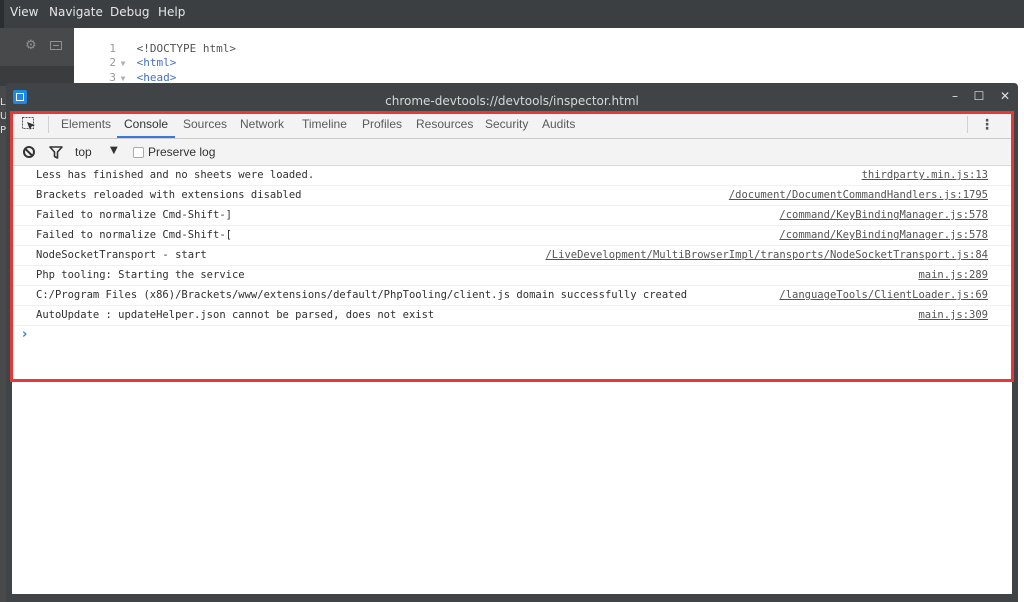  I want to click on menu-bar: View Navigate Debug Help, so click(512, 14).